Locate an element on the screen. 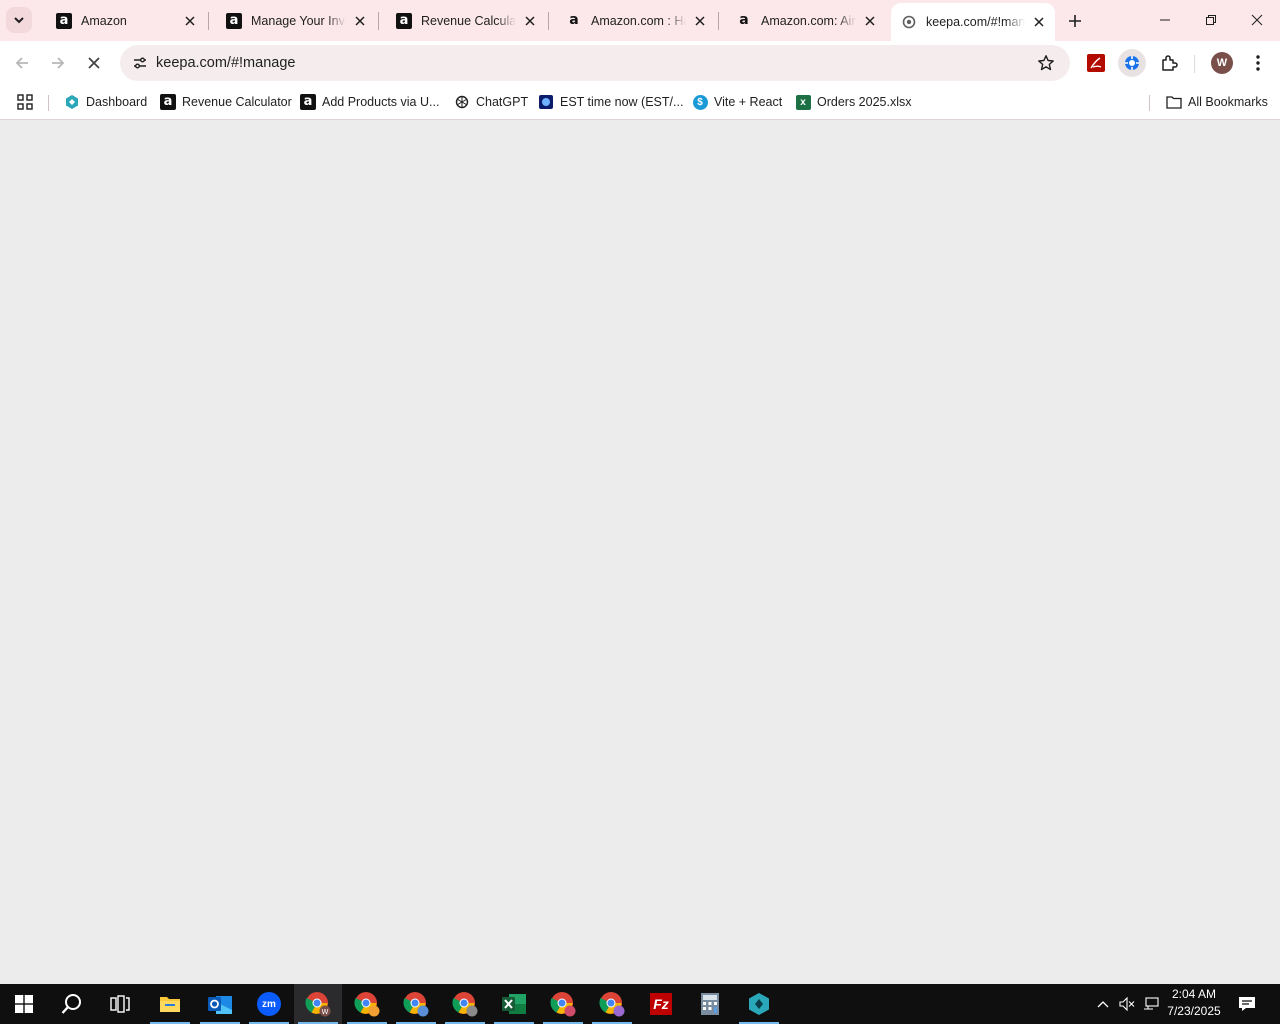 The height and width of the screenshot is (1024, 1280). tab-amazon-airtag: a Amazon.com: Airtag is located at coordinates (803, 20).